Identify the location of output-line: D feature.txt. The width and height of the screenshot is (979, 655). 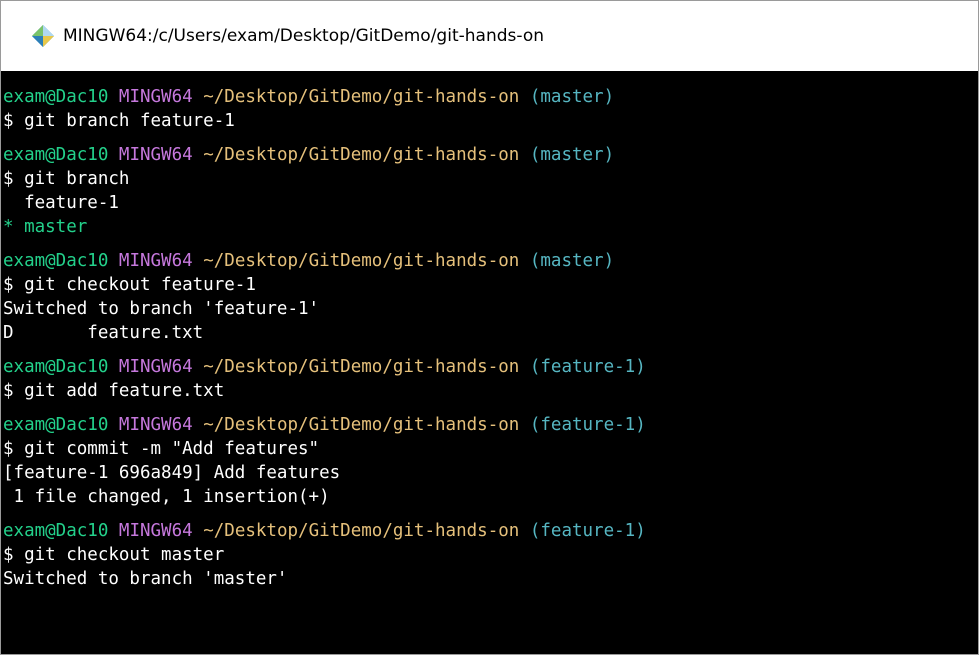
(103, 333).